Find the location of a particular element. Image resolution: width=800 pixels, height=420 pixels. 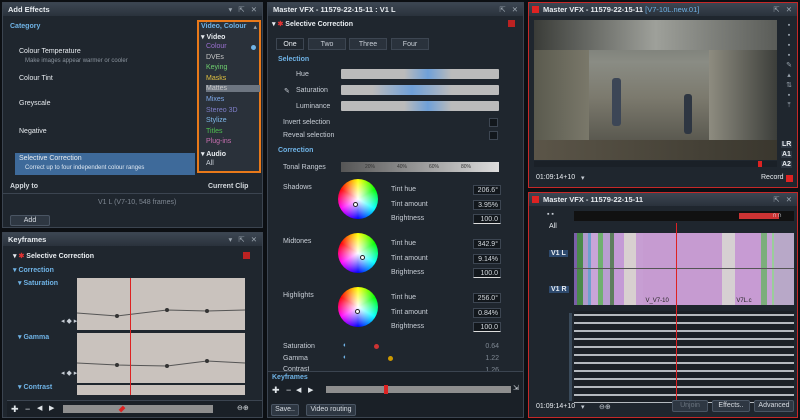

apply-to-value: Current Clip is located at coordinates (228, 186).